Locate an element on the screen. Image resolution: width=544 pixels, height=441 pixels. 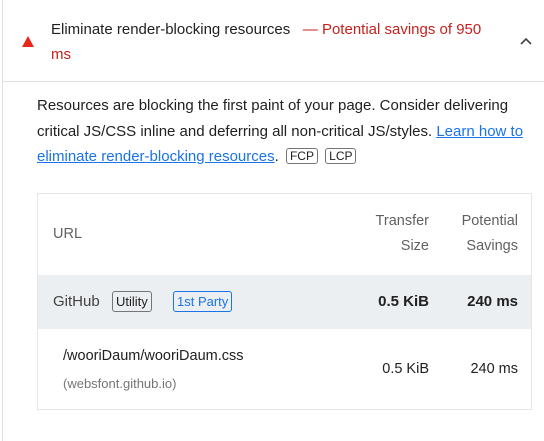
resource-potential-savings: 240 ms is located at coordinates (494, 369).